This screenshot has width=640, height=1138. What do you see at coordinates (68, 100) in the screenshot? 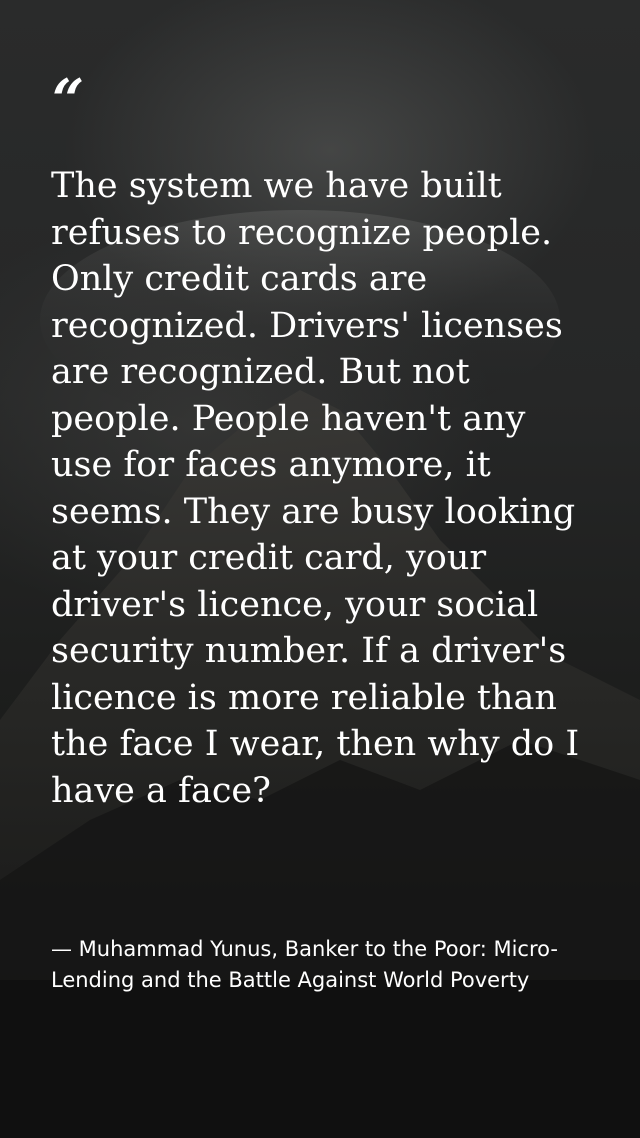
I see `quote-mark-icon: “` at bounding box center [68, 100].